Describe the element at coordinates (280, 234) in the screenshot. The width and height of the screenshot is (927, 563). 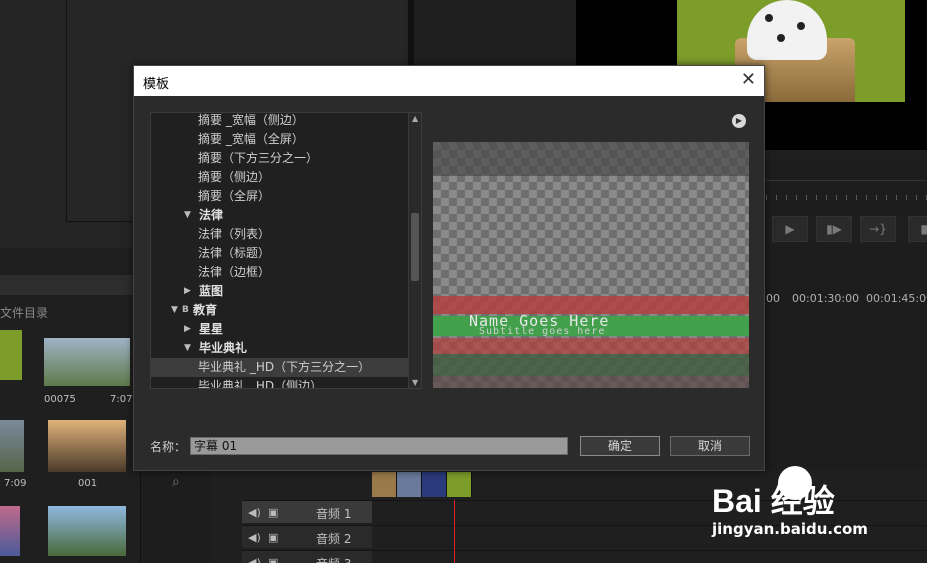
I see `tree-item: 法律（列表）` at that location.